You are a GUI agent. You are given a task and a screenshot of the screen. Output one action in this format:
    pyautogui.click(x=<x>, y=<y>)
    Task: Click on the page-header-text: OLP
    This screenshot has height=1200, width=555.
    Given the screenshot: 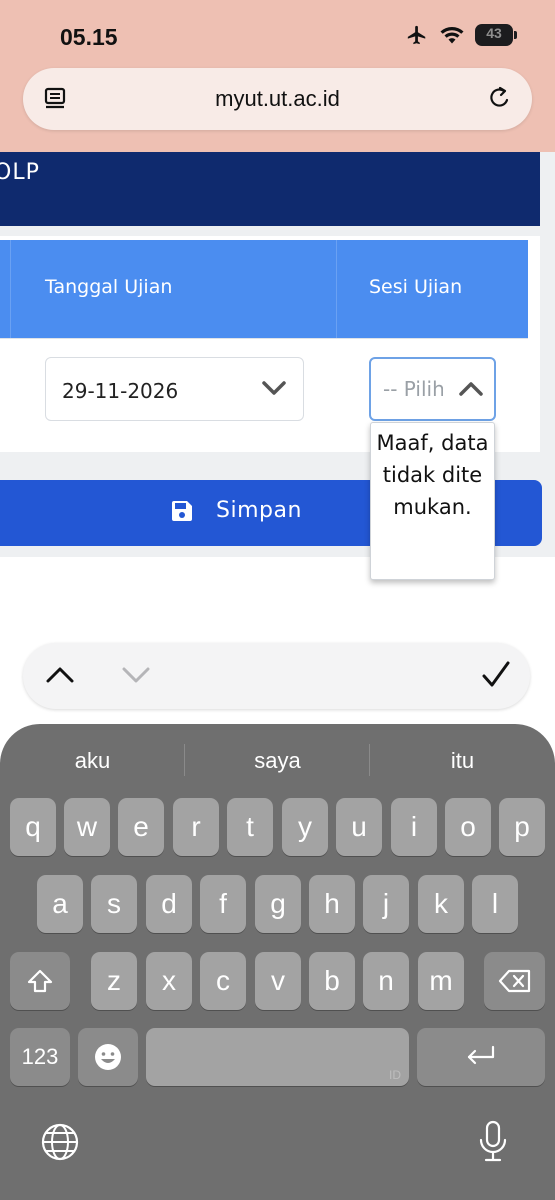 What is the action you would take?
    pyautogui.click(x=20, y=172)
    